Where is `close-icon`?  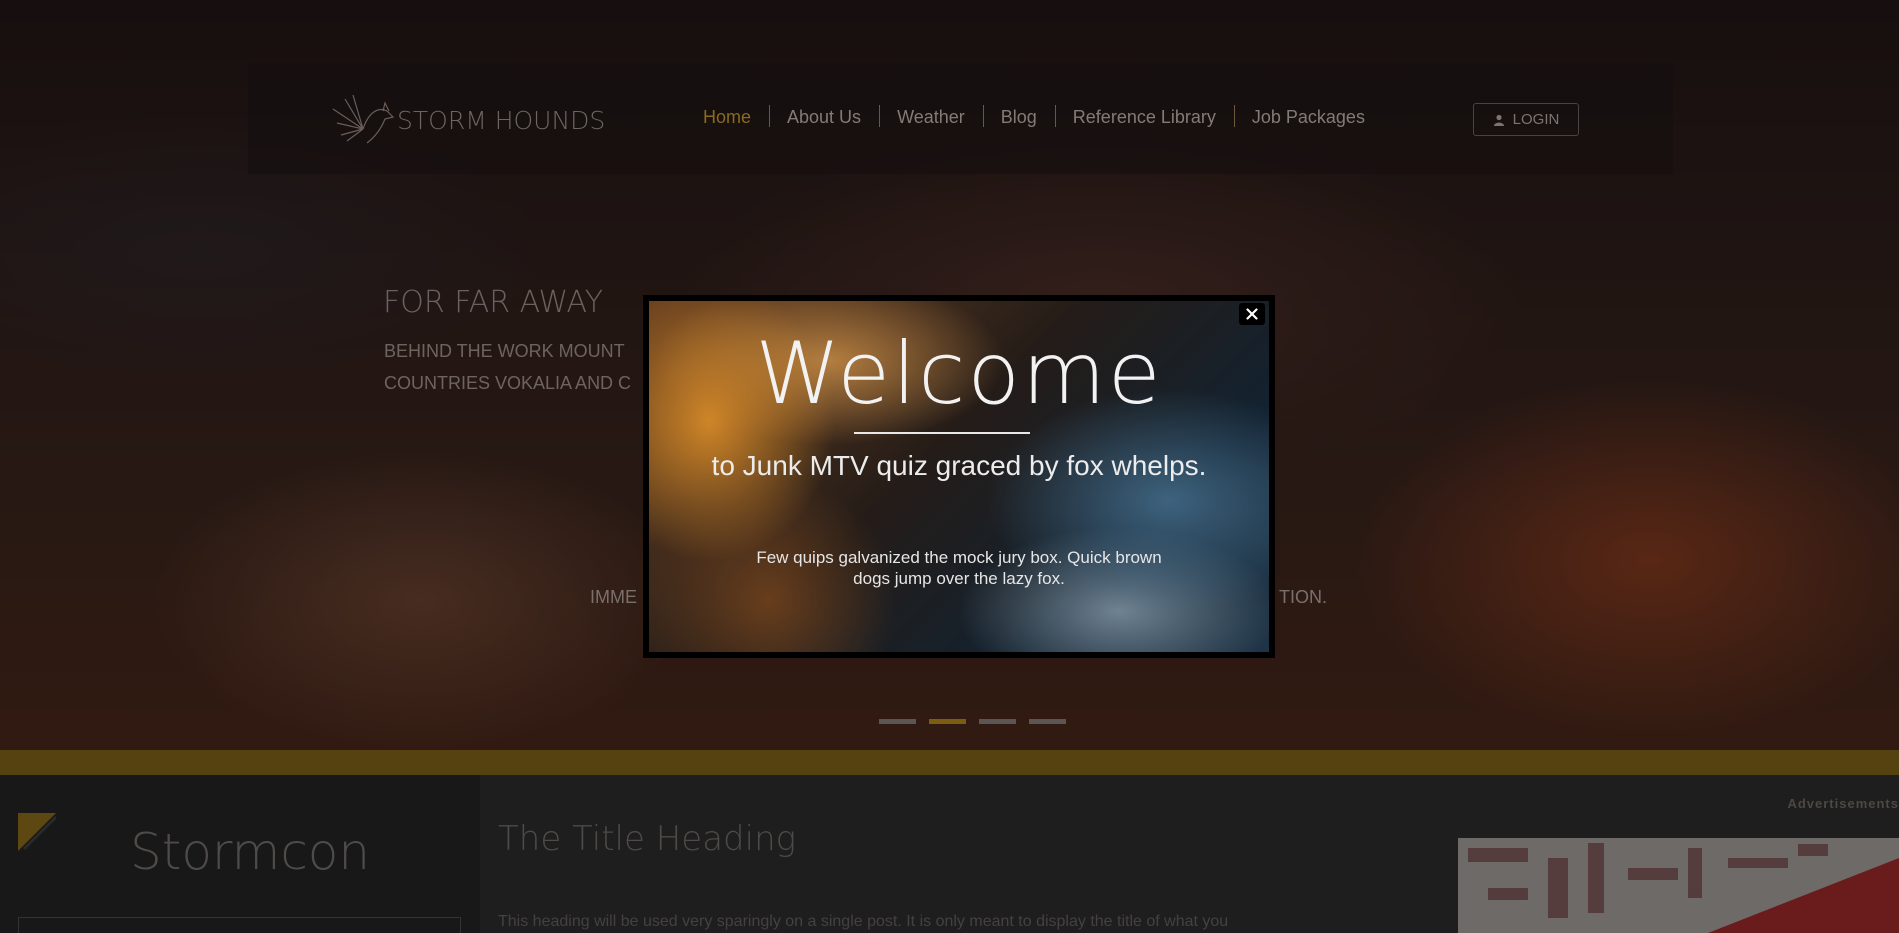 close-icon is located at coordinates (1252, 314).